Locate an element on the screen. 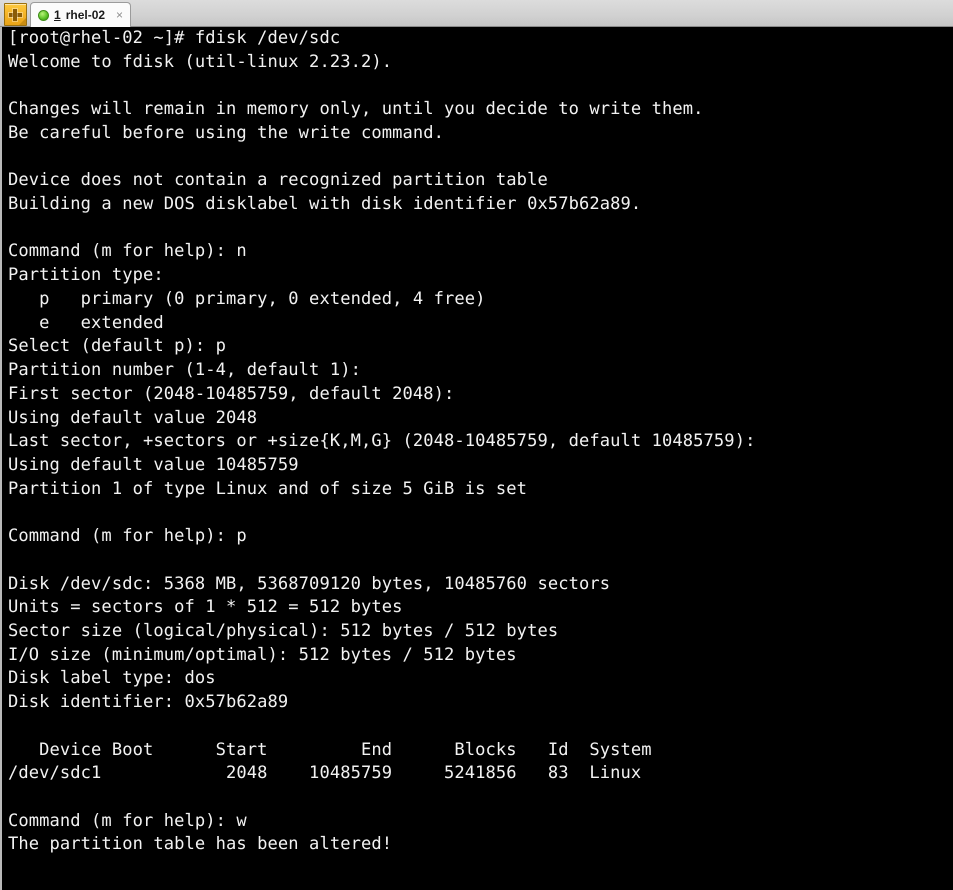 The width and height of the screenshot is (953, 890). terminal-line: Using default value 10485759 is located at coordinates (153, 464).